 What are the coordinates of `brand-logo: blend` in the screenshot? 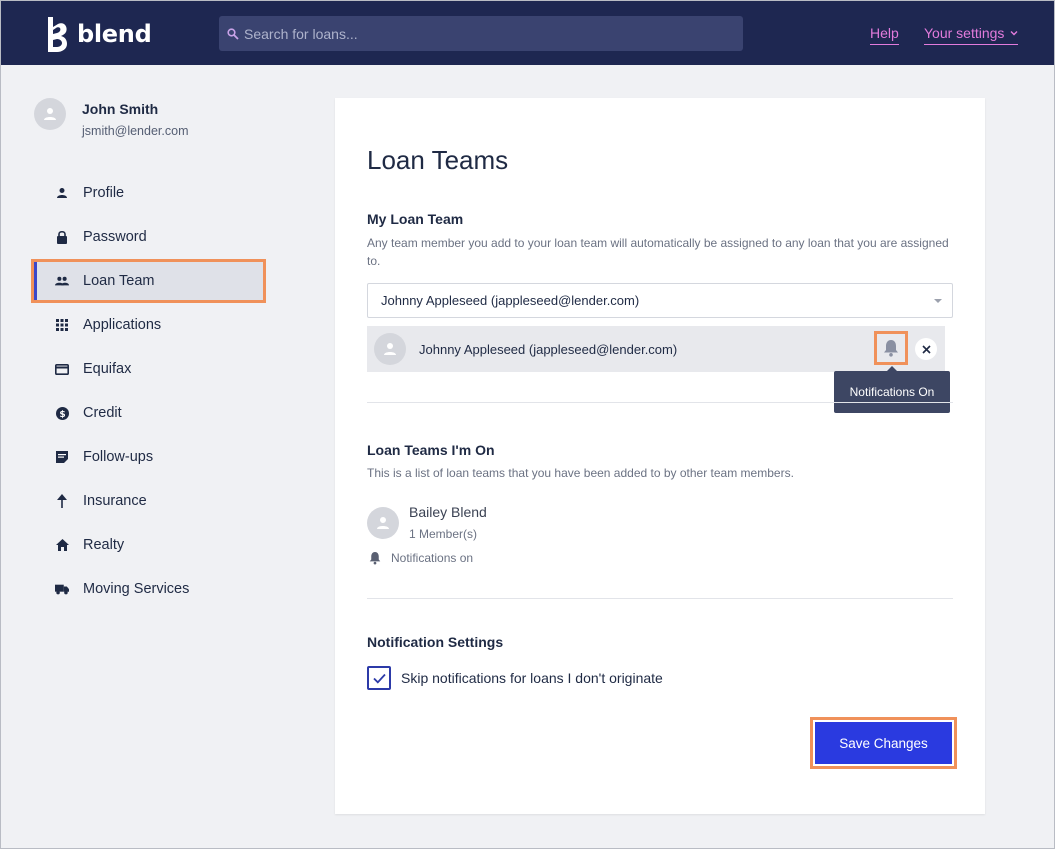 It's located at (98, 34).